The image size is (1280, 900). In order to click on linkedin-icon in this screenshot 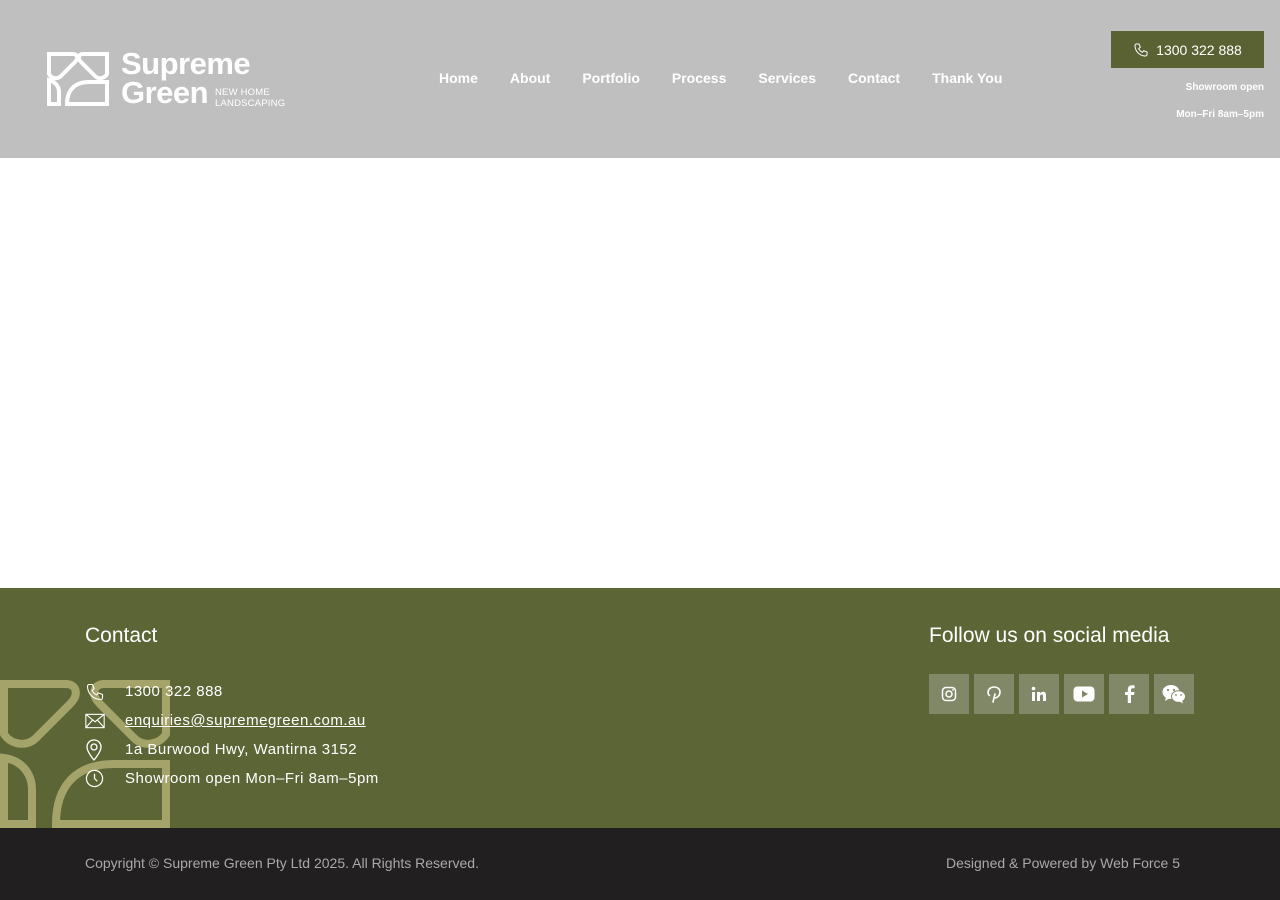, I will do `click(1038, 693)`.